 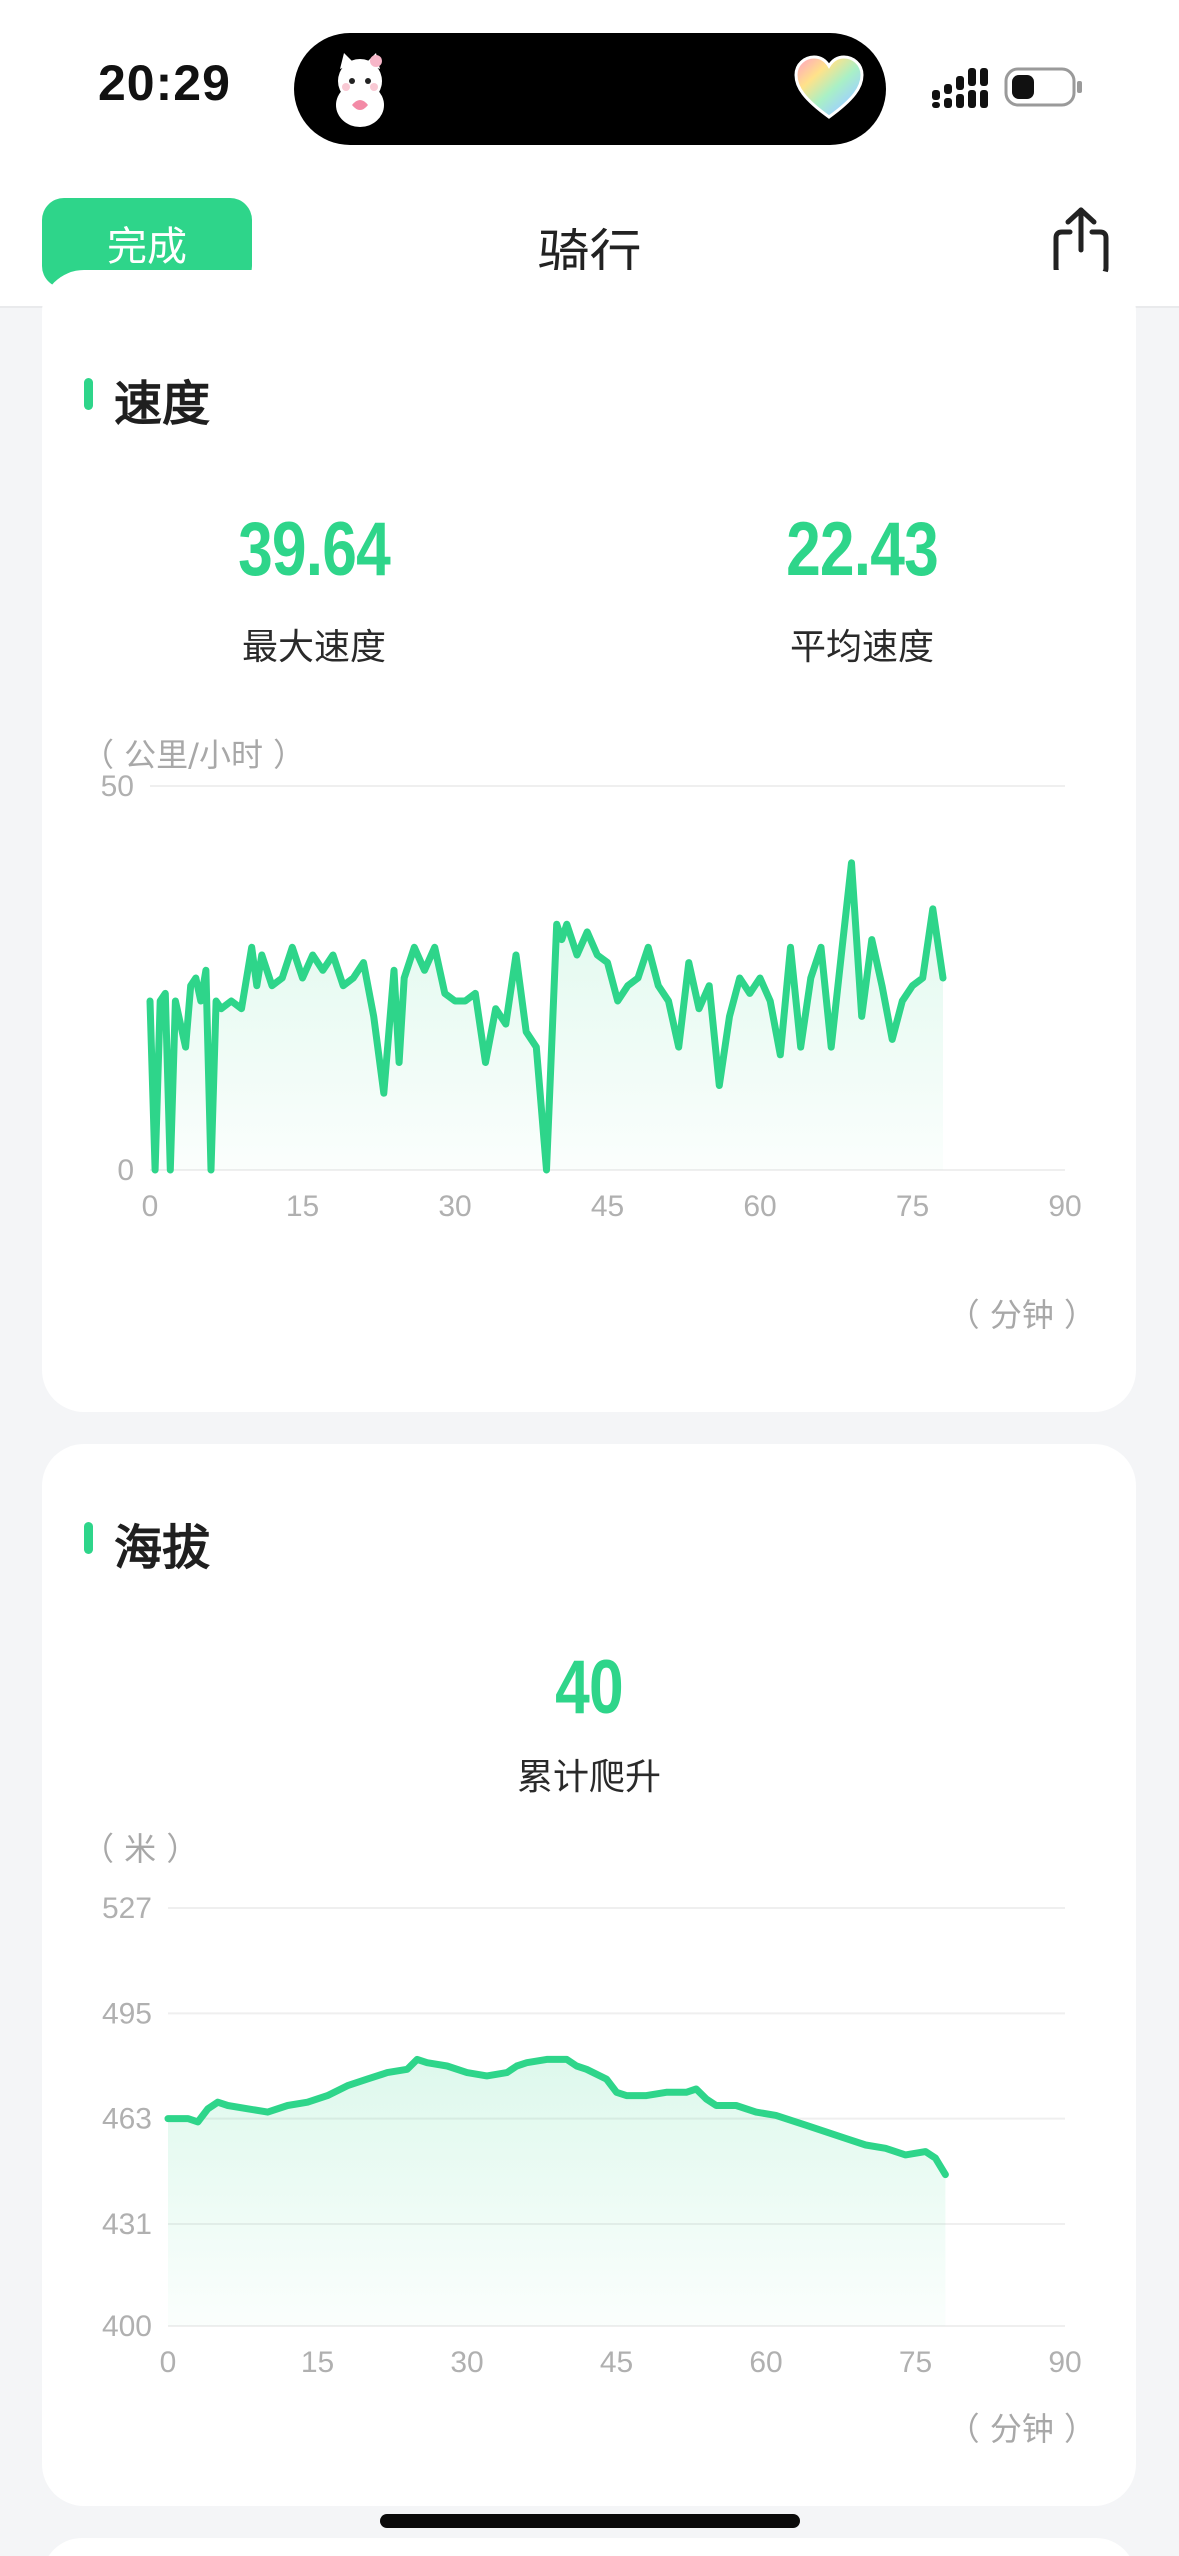 I want to click on share-icon, so click(x=1081, y=242).